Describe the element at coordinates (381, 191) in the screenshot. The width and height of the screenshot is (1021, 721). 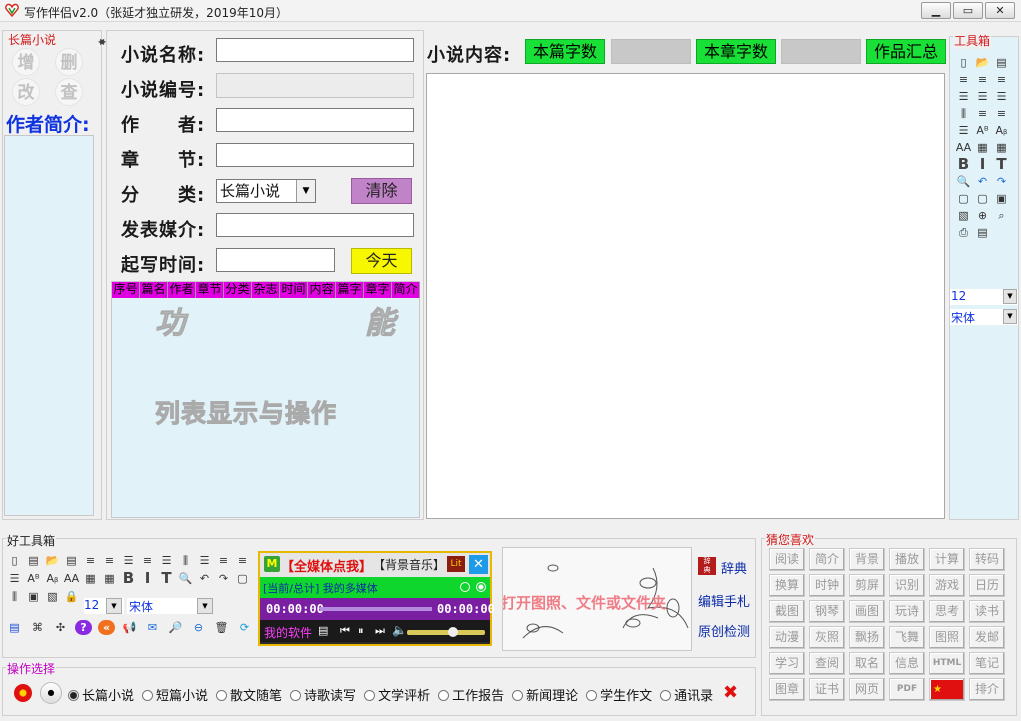
I see `clear-button: 清除` at that location.